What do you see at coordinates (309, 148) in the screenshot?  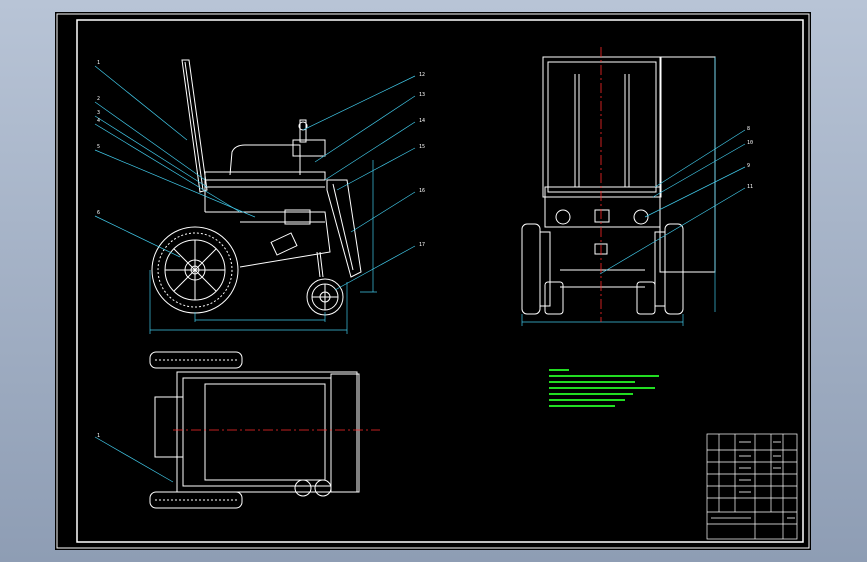 I see `controller-box` at bounding box center [309, 148].